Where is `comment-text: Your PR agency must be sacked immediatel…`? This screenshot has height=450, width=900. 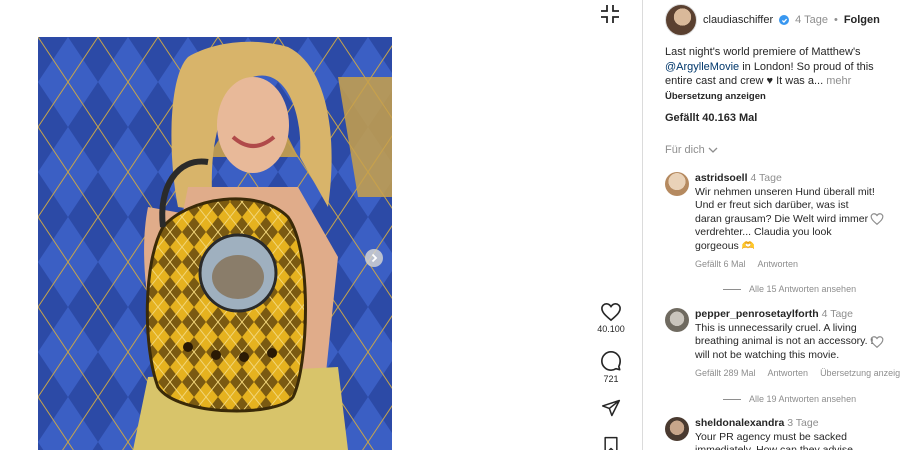
comment-text: Your PR agency must be sacked immediatel… is located at coordinates (774, 440).